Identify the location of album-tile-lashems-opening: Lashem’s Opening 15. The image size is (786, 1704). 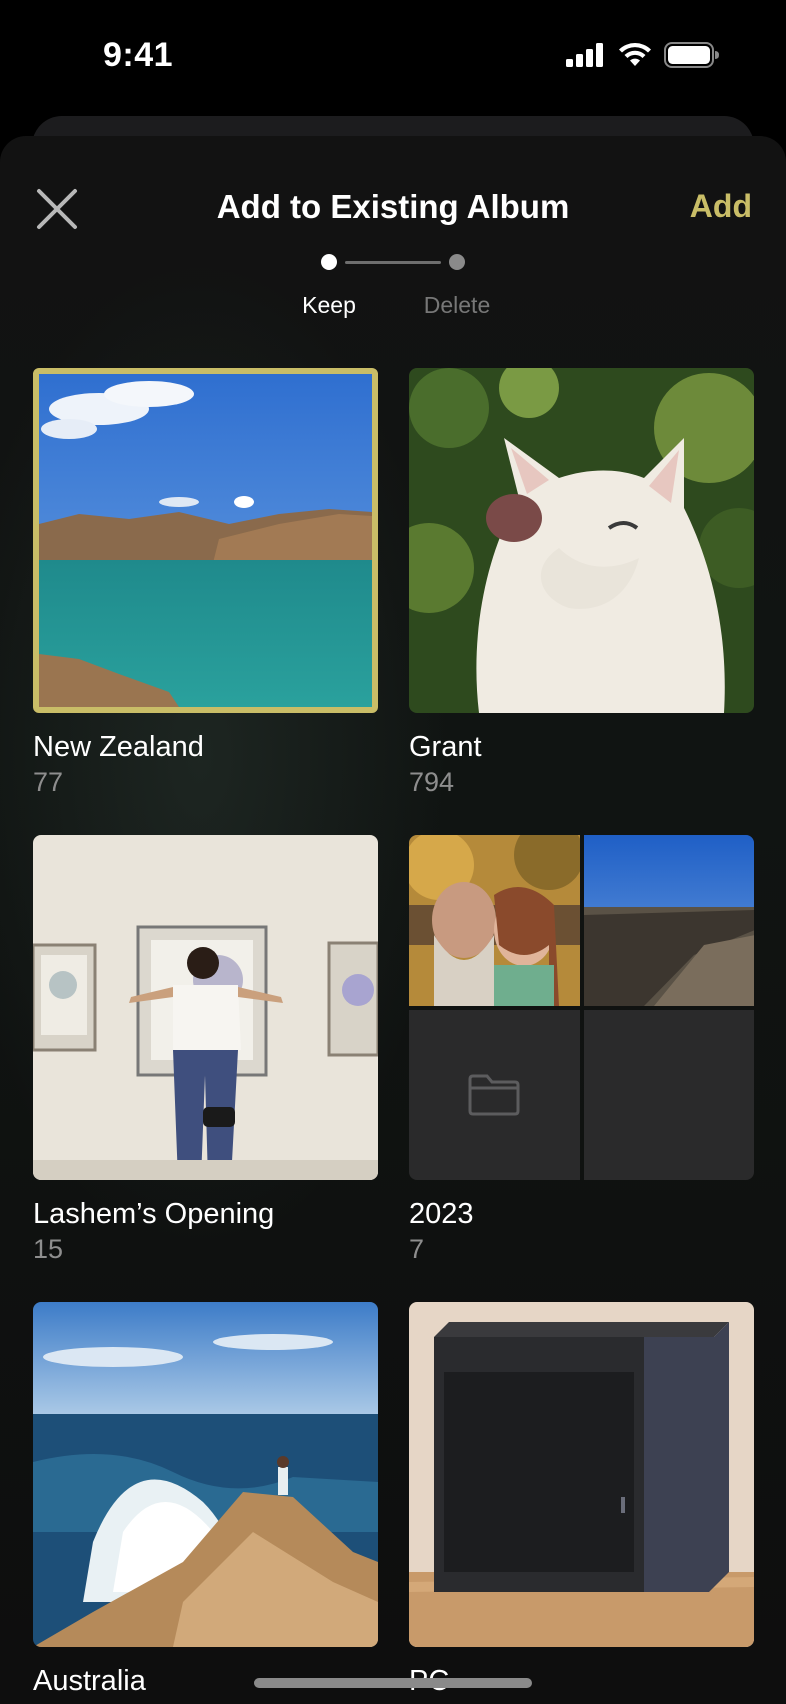
(205, 1049).